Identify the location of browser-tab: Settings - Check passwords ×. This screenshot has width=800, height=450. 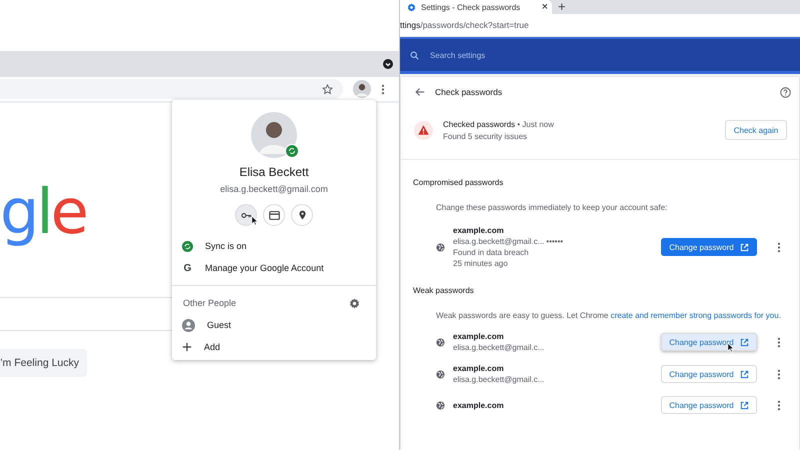
(476, 7).